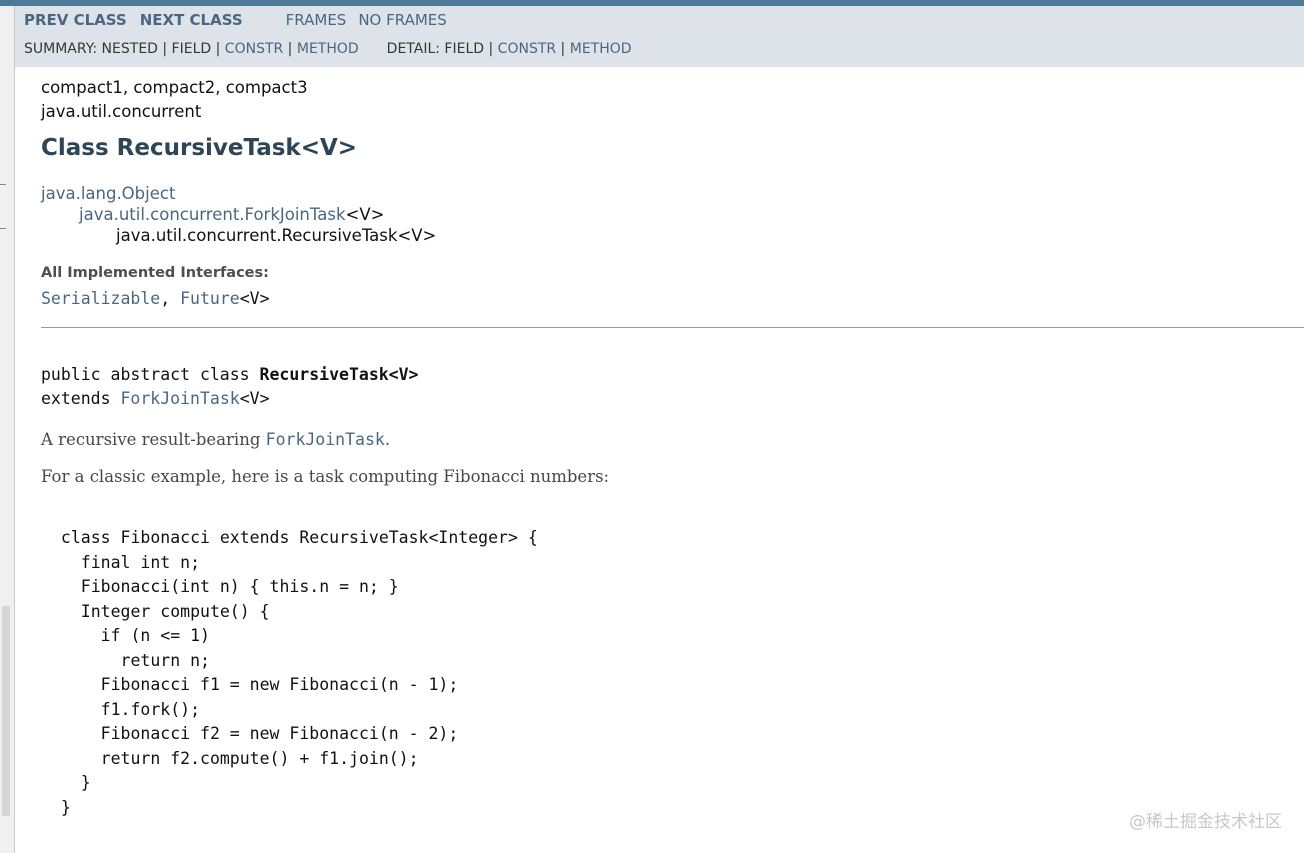 Image resolution: width=1304 pixels, height=853 pixels. I want to click on compact-profiles: compact1, compact2, compact3, so click(174, 87).